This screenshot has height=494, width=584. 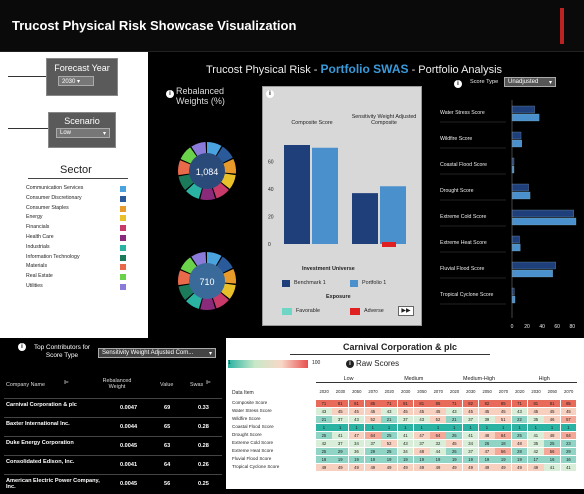 What do you see at coordinates (157, 353) in the screenshot?
I see `contributors-dropdown: Sensitivity Weight Adjusted Com... ▾` at bounding box center [157, 353].